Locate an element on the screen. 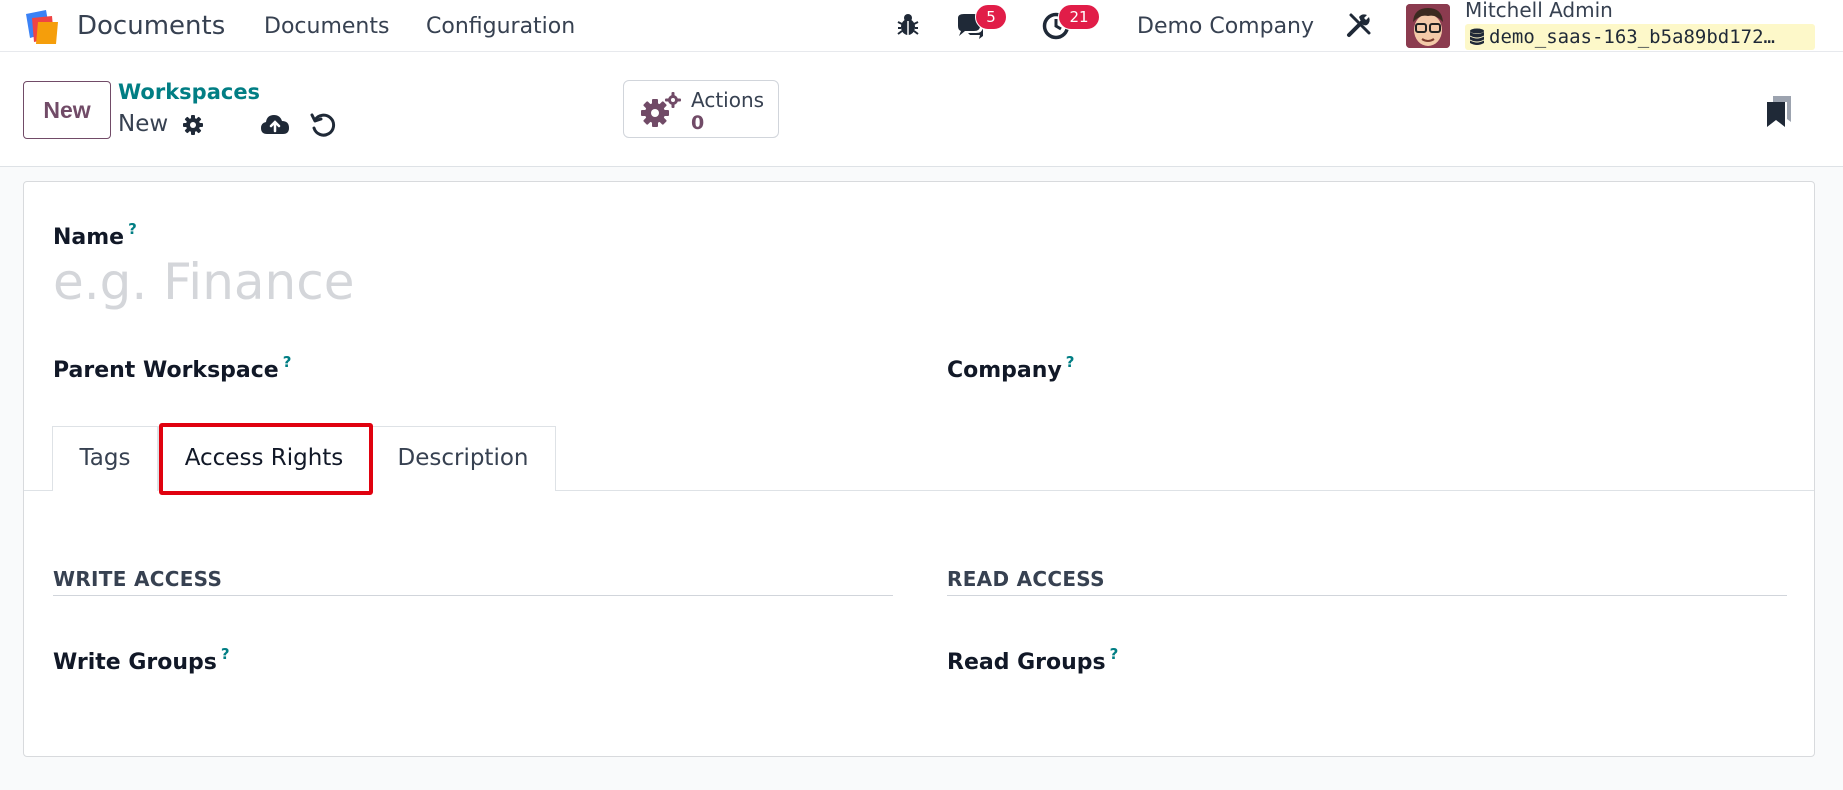 The width and height of the screenshot is (1843, 790). menu-configuration: Configuration is located at coordinates (500, 27).